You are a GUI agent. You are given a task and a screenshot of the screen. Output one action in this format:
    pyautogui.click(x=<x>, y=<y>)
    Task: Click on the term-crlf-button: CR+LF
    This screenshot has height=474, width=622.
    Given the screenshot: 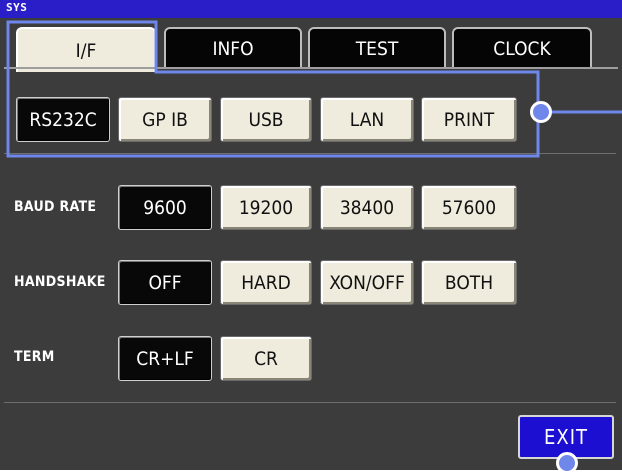 What is the action you would take?
    pyautogui.click(x=165, y=358)
    